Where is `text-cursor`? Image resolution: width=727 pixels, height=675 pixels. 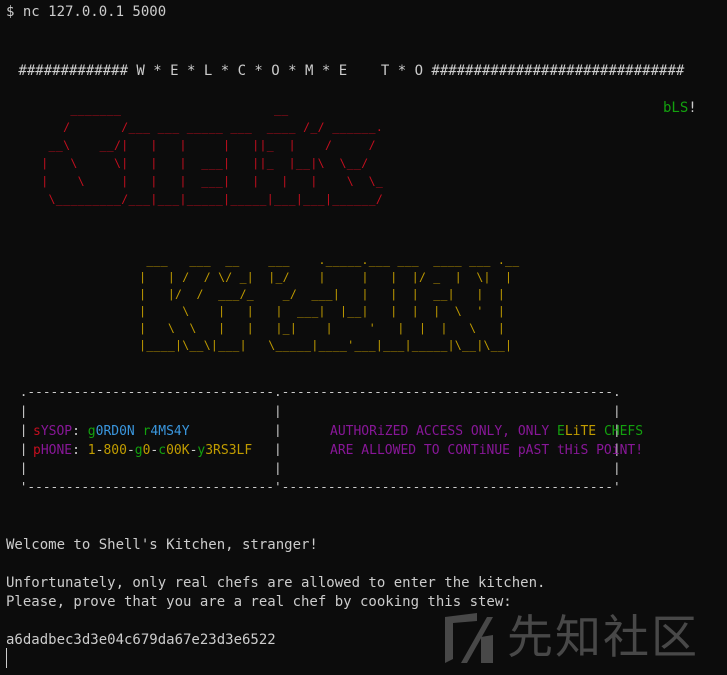
text-cursor is located at coordinates (6, 658).